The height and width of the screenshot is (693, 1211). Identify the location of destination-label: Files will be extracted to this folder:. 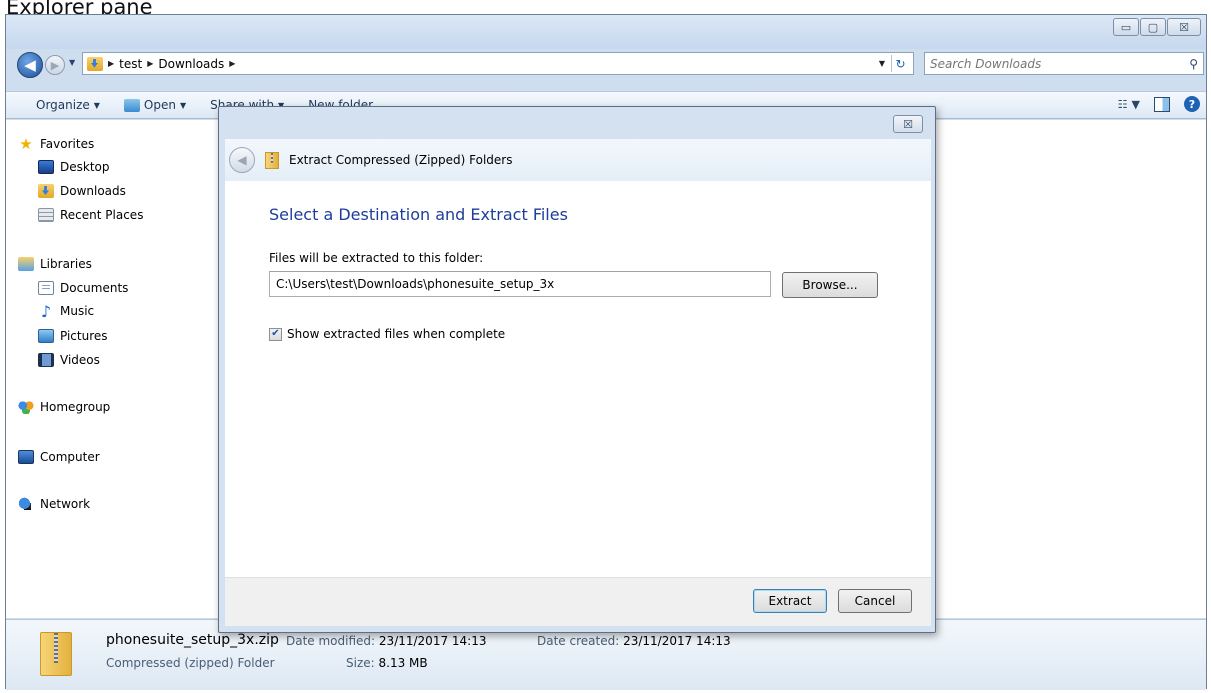
(376, 258).